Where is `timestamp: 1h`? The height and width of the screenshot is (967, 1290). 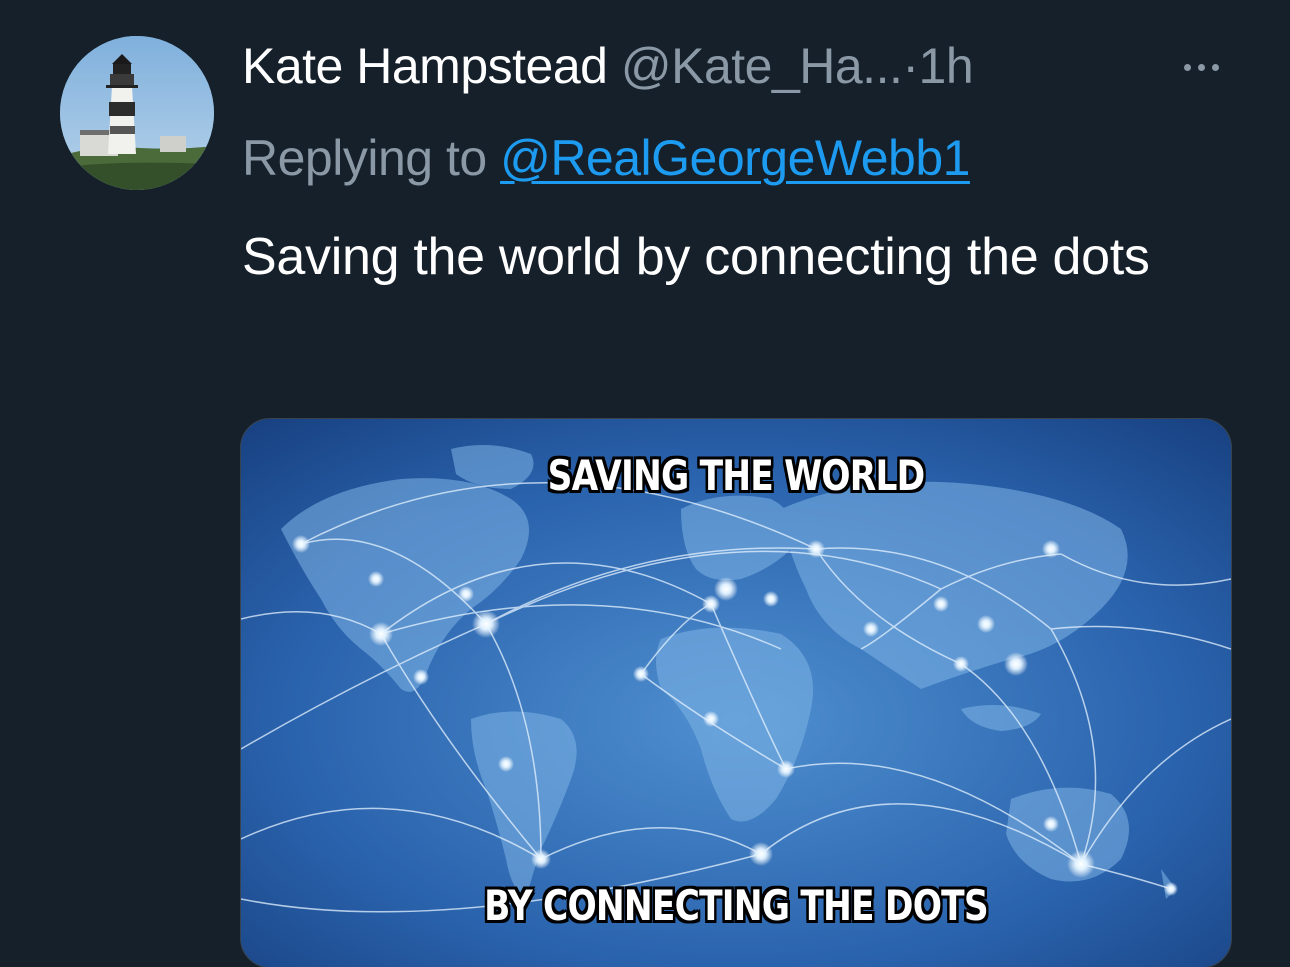 timestamp: 1h is located at coordinates (946, 66).